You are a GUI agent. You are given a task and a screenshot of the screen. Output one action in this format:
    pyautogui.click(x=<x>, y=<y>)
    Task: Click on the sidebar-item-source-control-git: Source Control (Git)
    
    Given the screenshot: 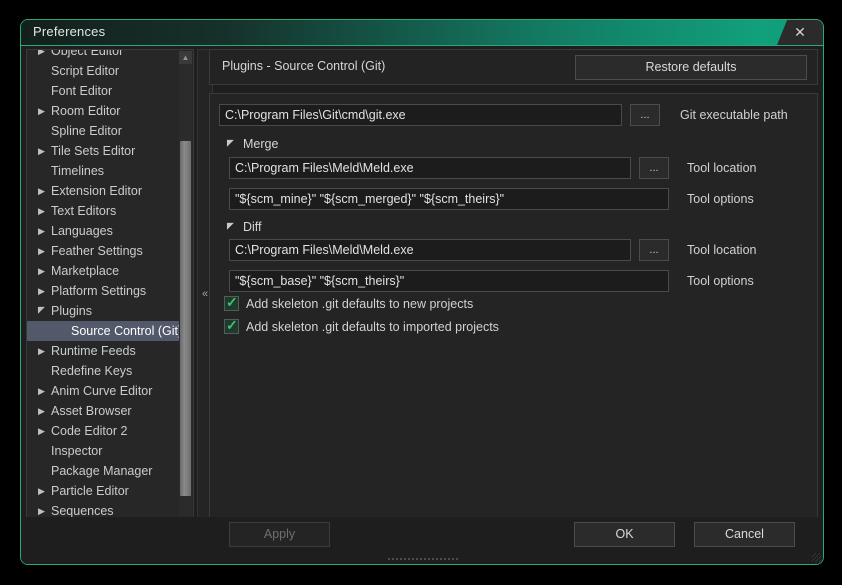 What is the action you would take?
    pyautogui.click(x=105, y=331)
    